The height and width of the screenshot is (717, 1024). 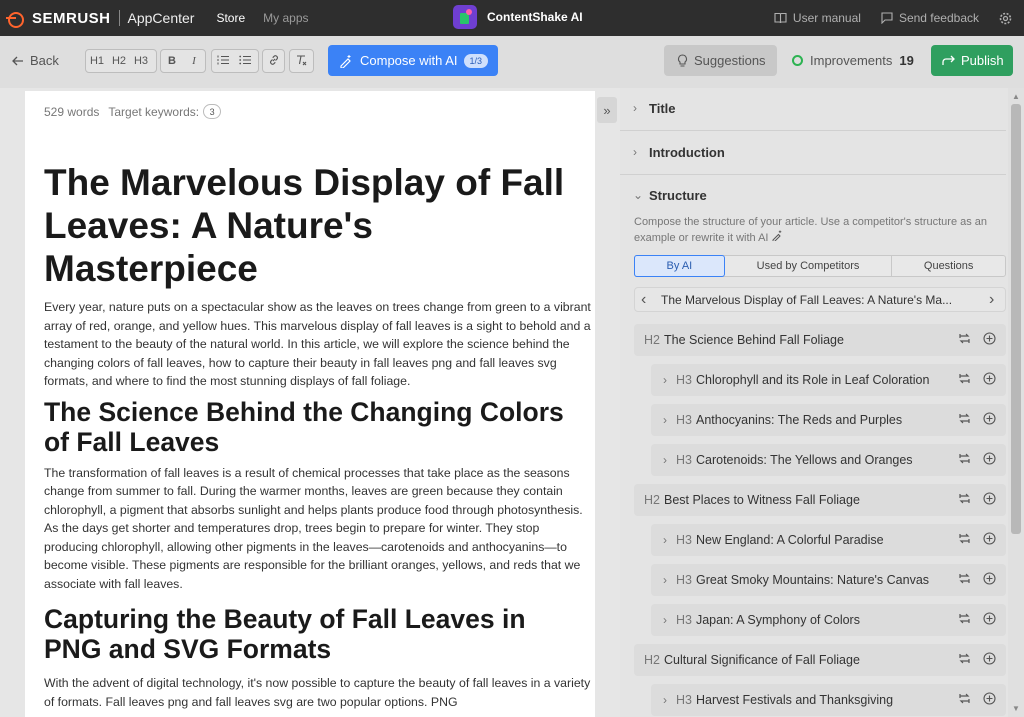 What do you see at coordinates (141, 61) in the screenshot?
I see `h3-button: H3` at bounding box center [141, 61].